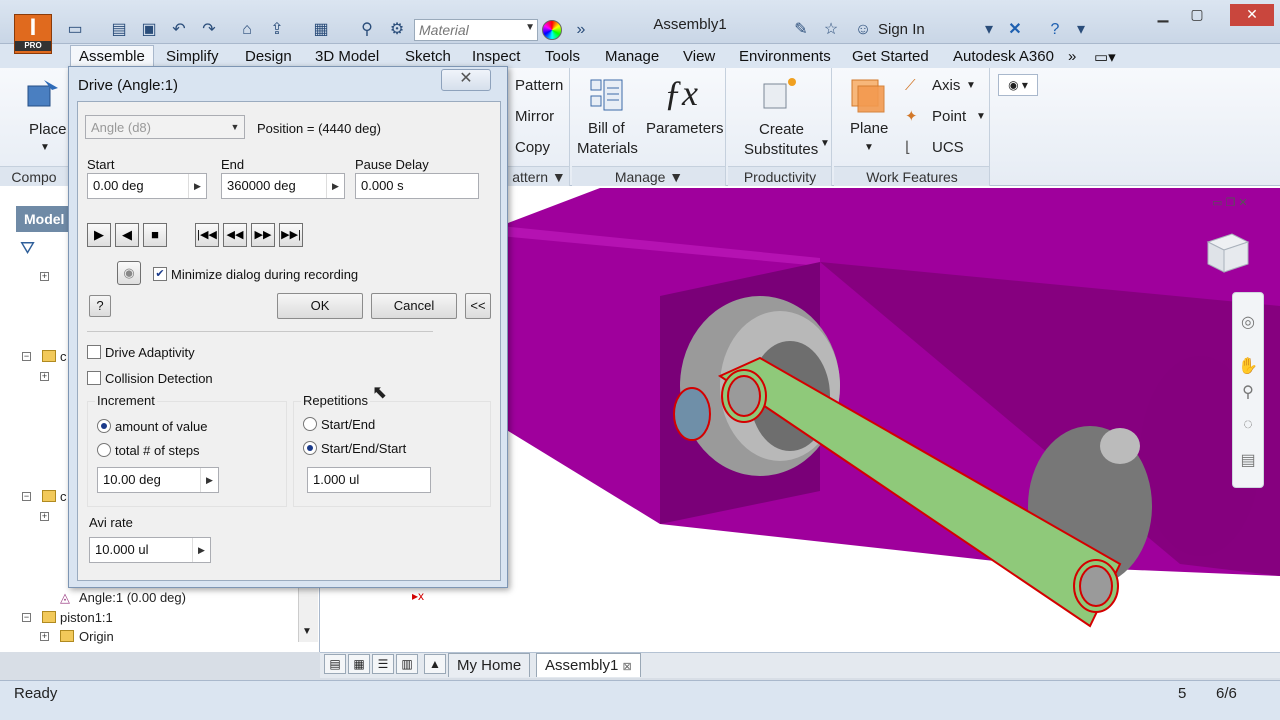 This screenshot has width=1280, height=720. Describe the element at coordinates (165, 127) in the screenshot. I see `constraint-select: Angle (d8) ▼` at that location.